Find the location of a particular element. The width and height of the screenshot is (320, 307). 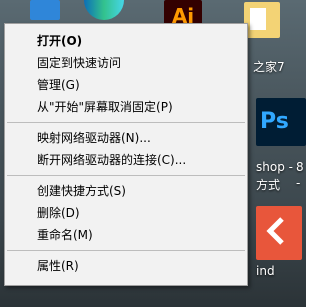

menu-item-properties: 属性(R) is located at coordinates (126, 266).